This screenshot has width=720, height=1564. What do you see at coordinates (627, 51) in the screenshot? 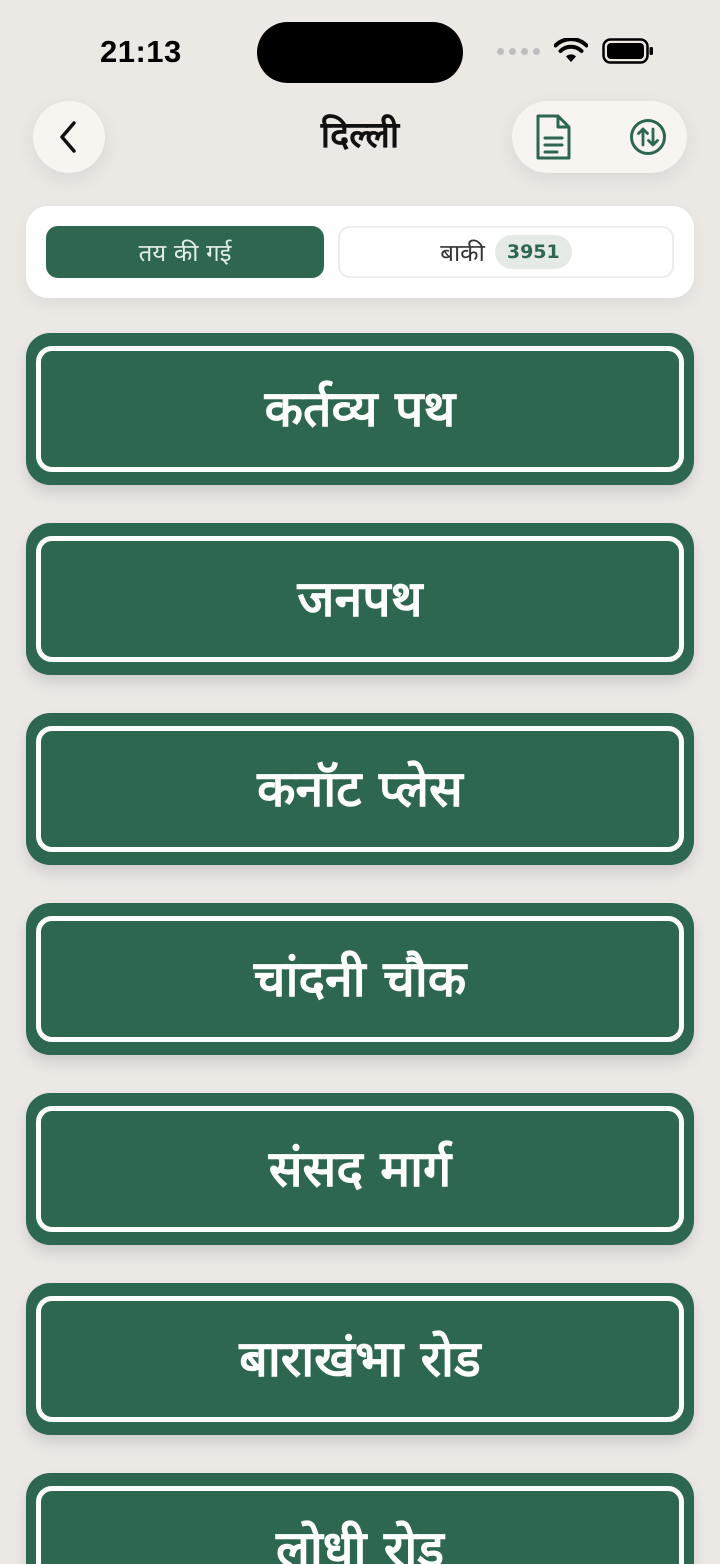
I see `battery-icon` at bounding box center [627, 51].